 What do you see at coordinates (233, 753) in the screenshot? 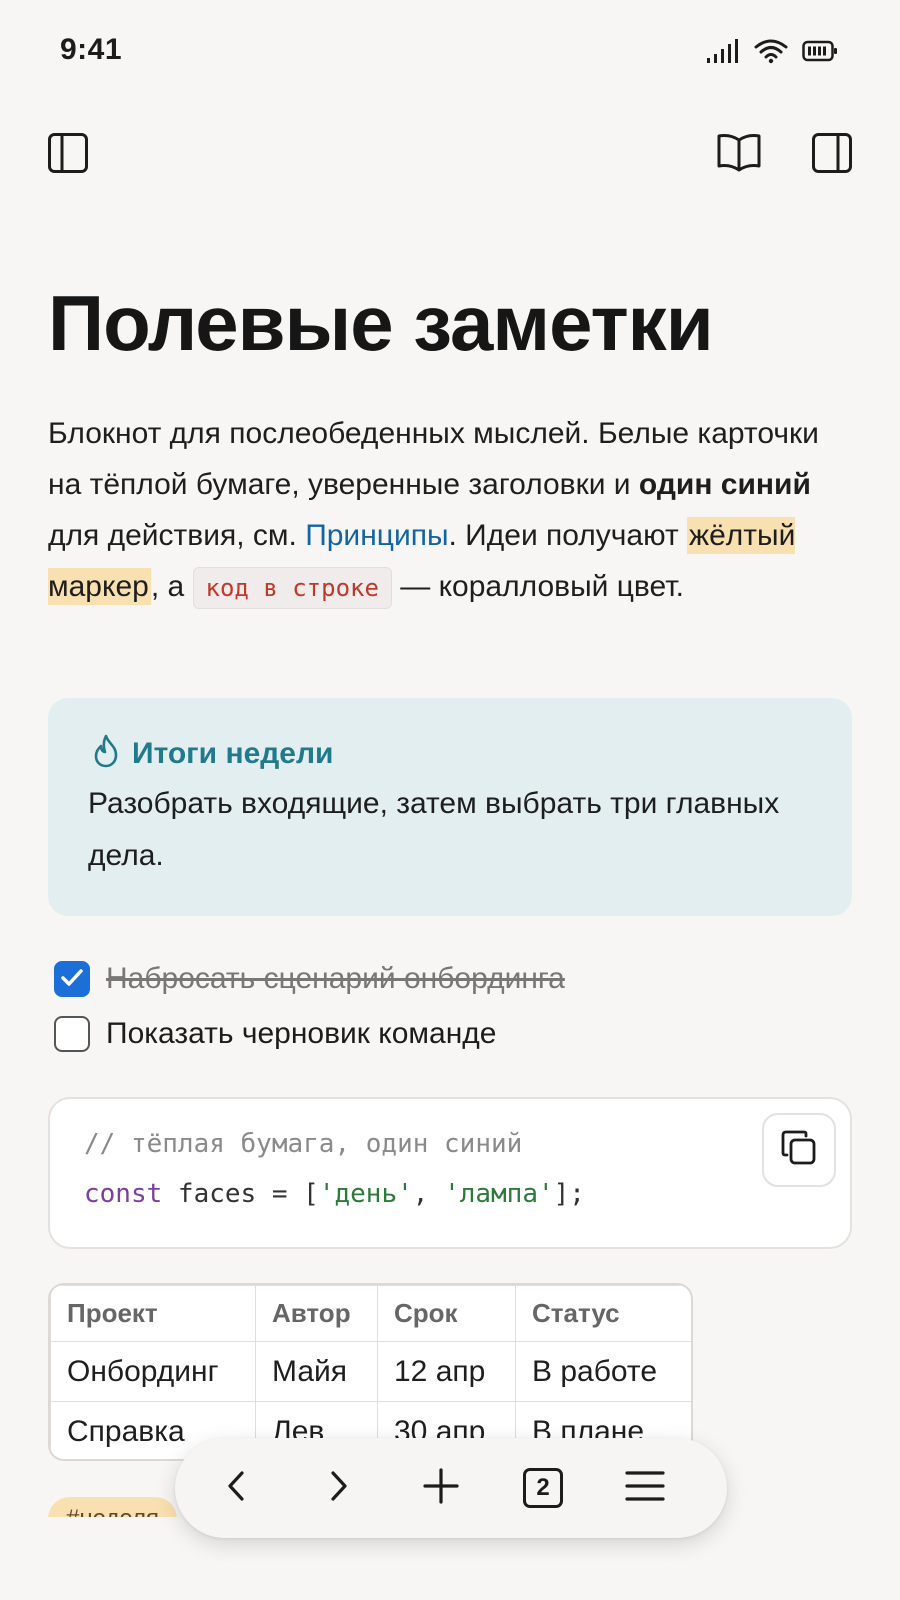
I see `callout-title: Итоги недели` at bounding box center [233, 753].